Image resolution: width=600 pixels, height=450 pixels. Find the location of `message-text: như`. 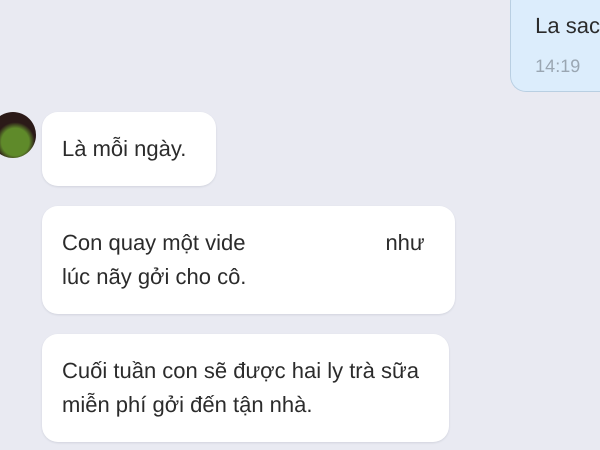

message-text: như is located at coordinates (405, 243).